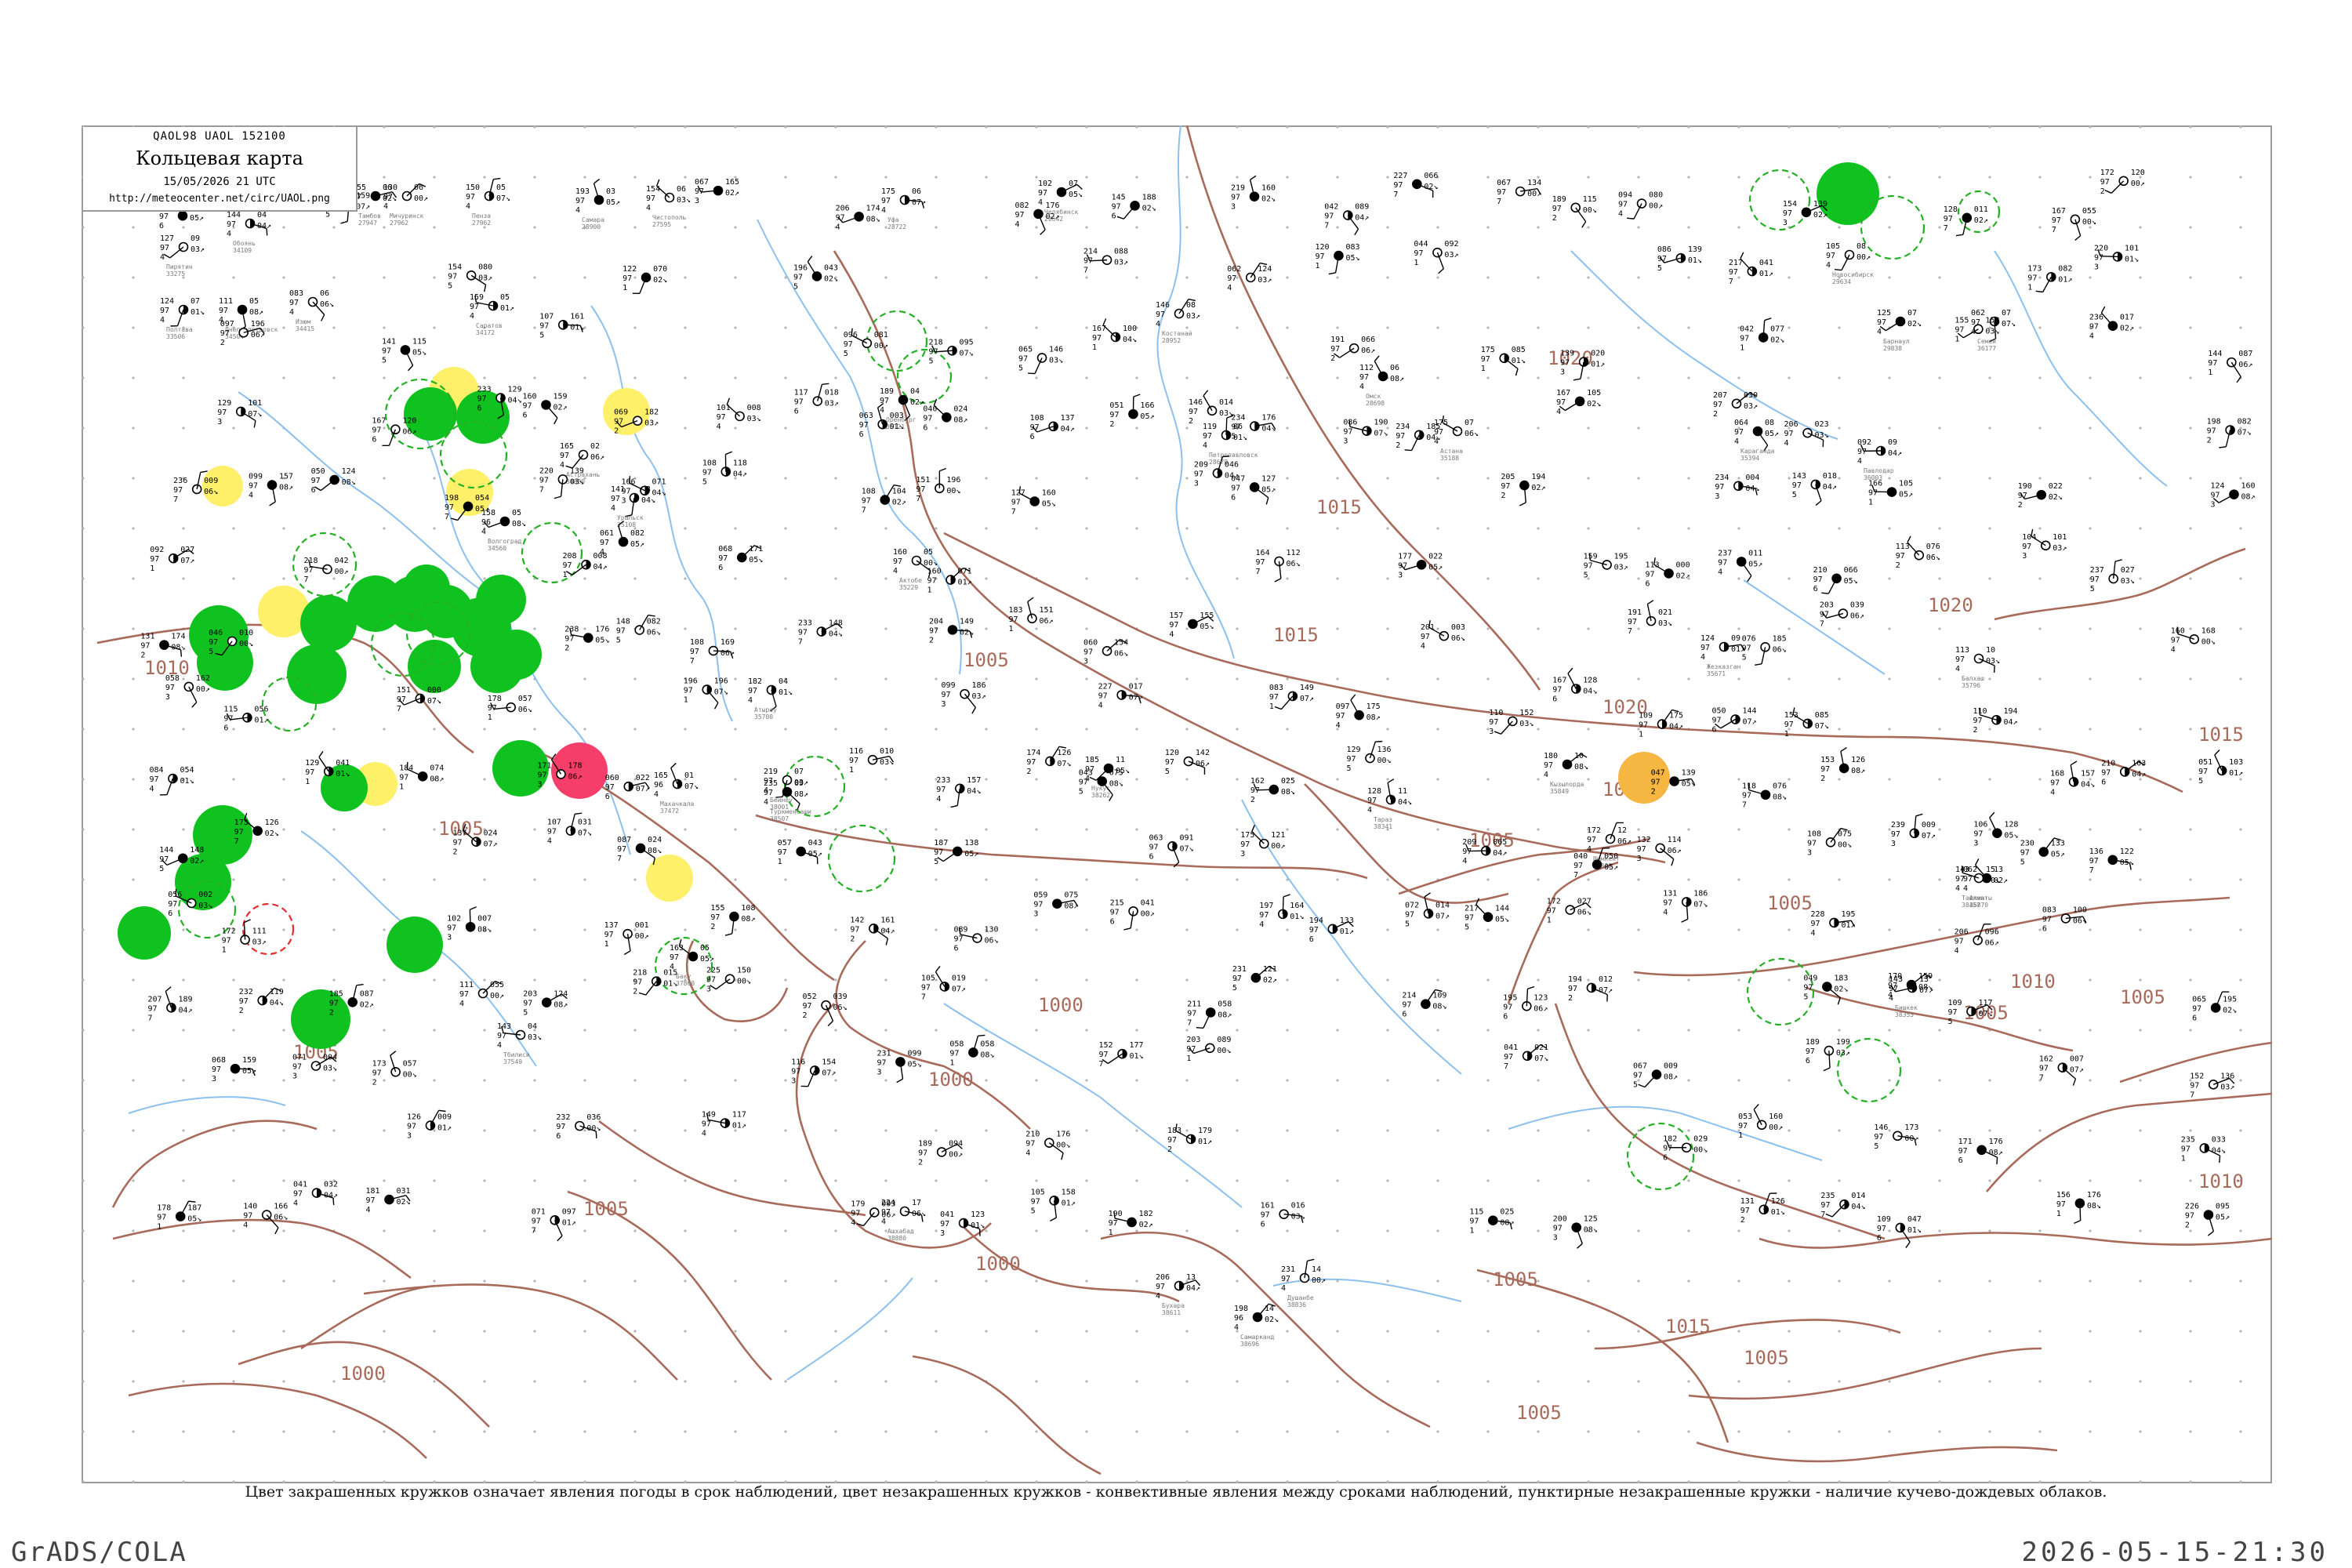 Image resolution: width=2352 pixels, height=1568 pixels. What do you see at coordinates (2056, 486) in the screenshot?
I see `station-pressure: 022` at bounding box center [2056, 486].